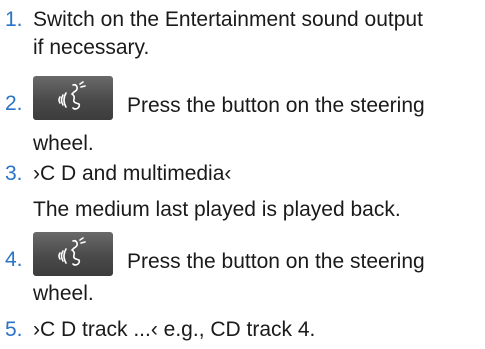  I want to click on step-number: 5., so click(14, 329).